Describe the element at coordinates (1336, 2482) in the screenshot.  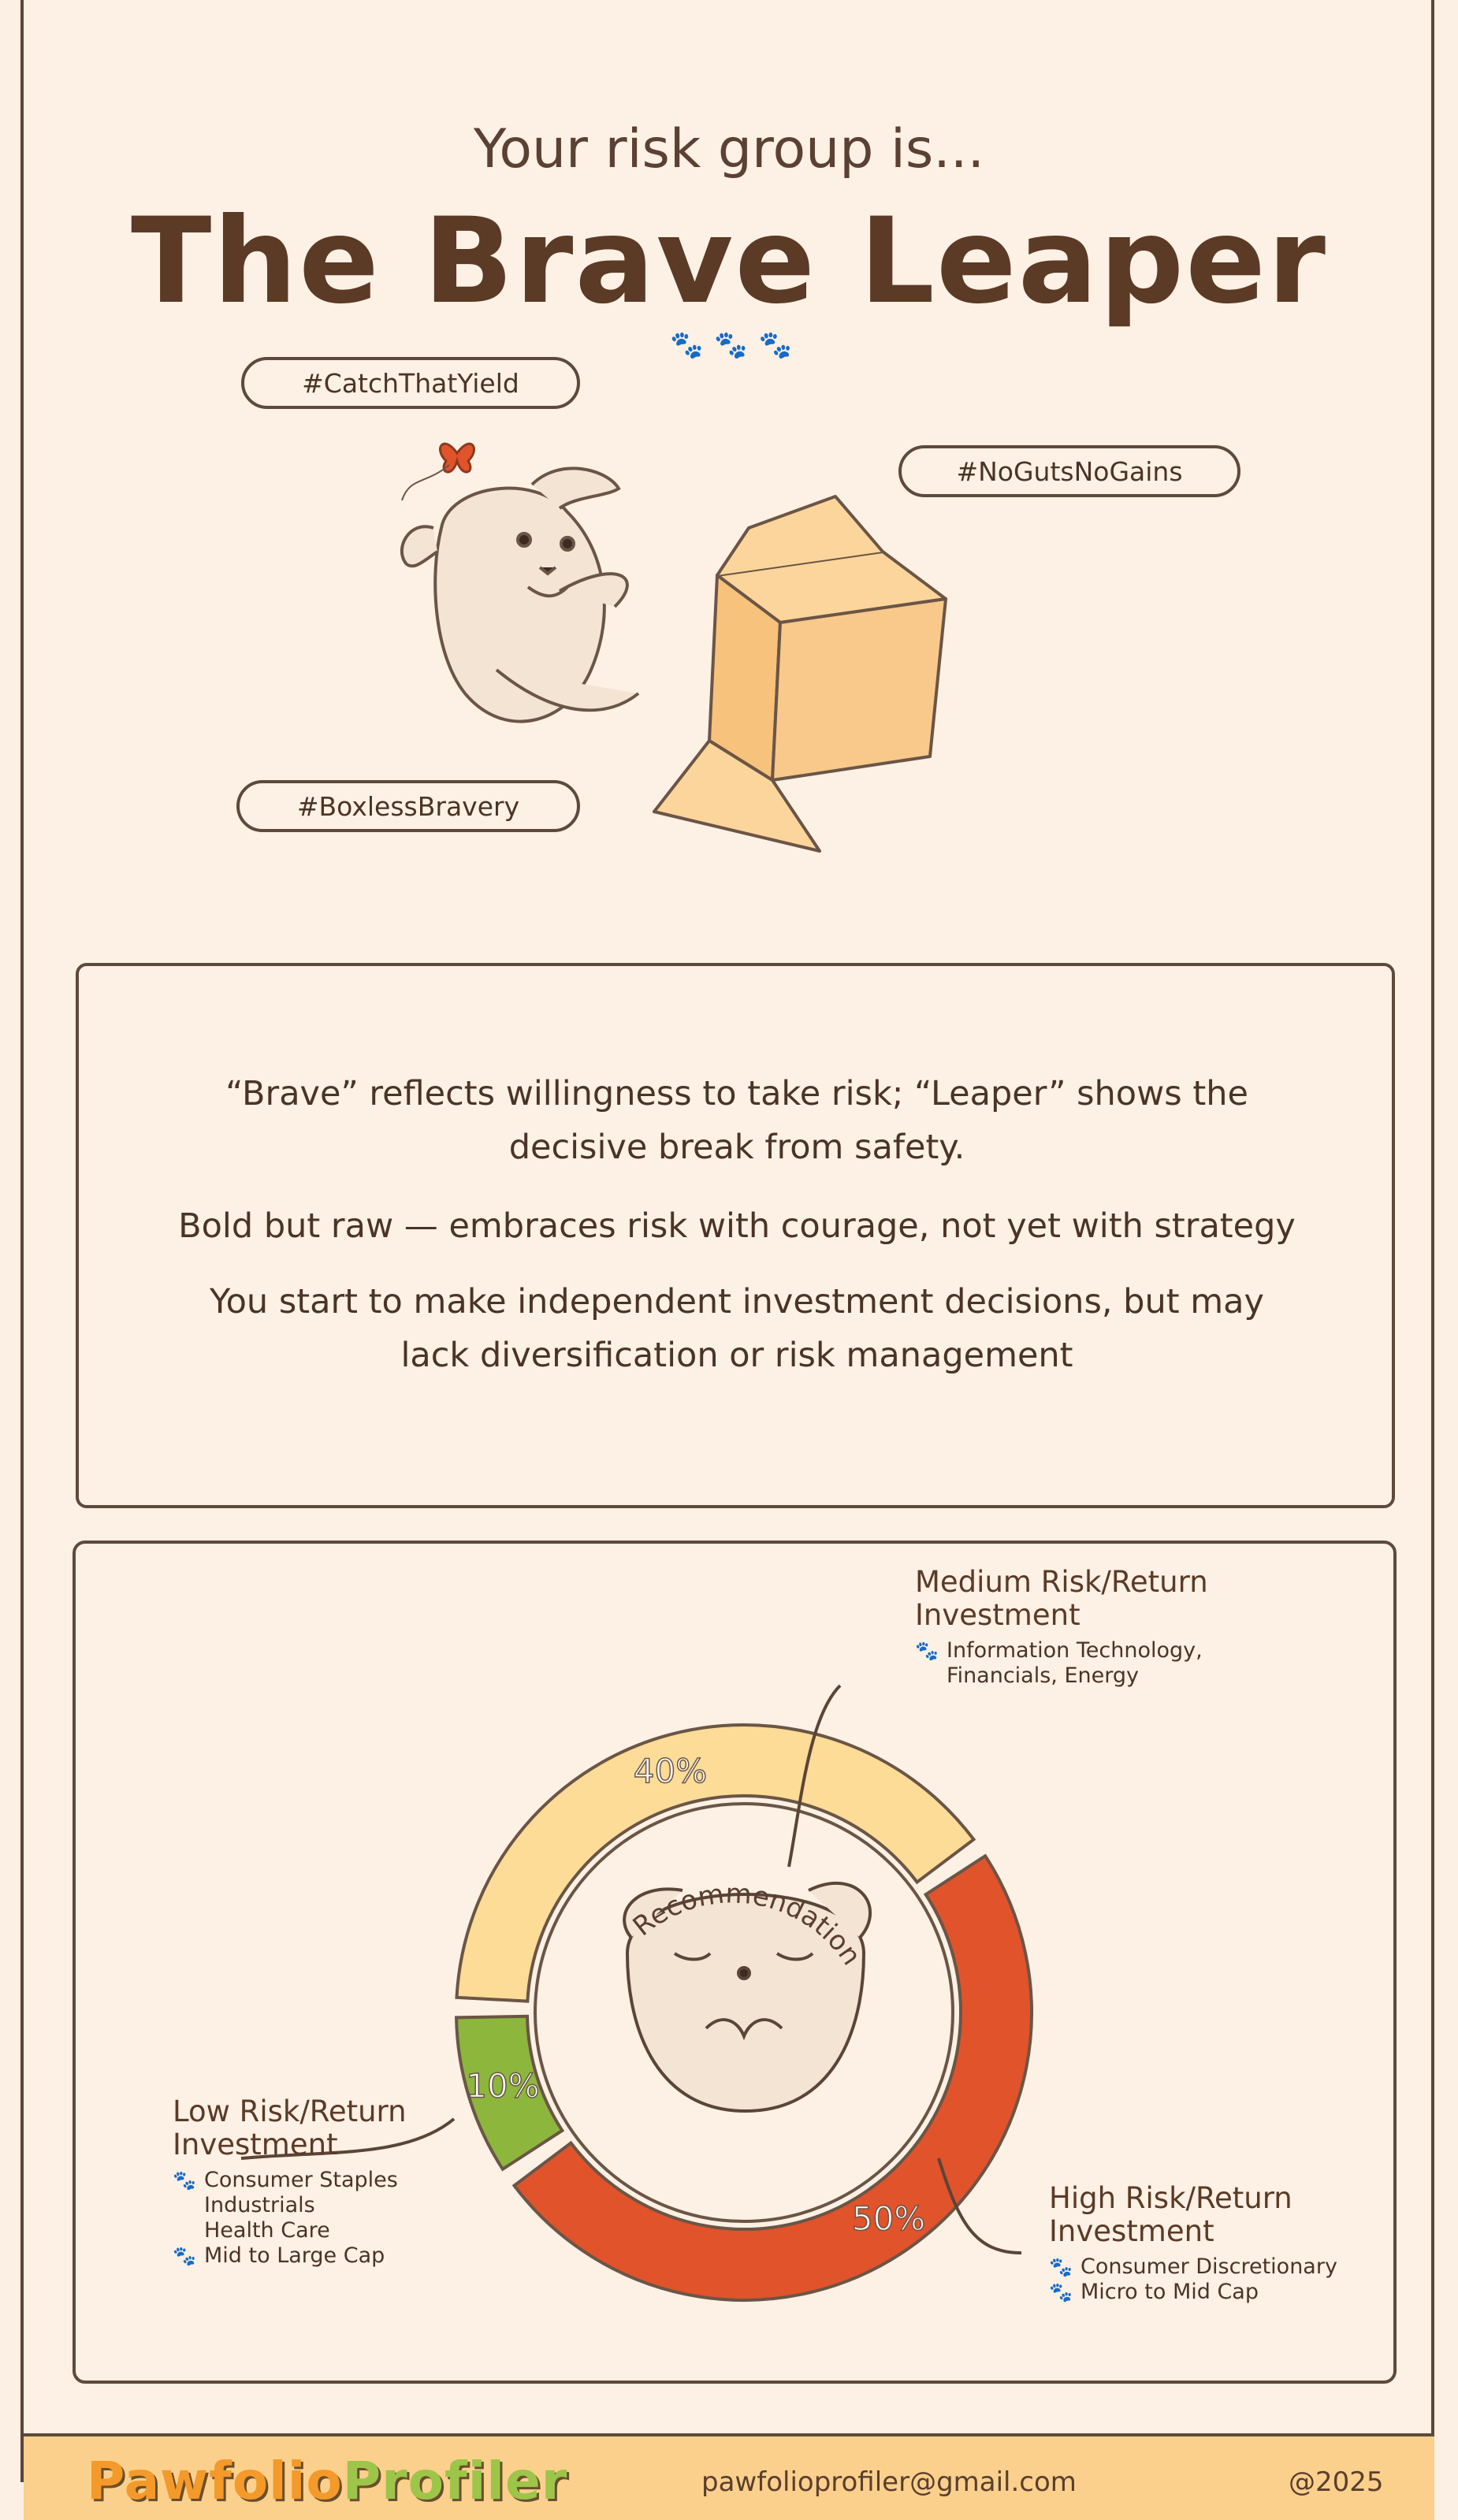
I see `copyright: @2025` at that location.